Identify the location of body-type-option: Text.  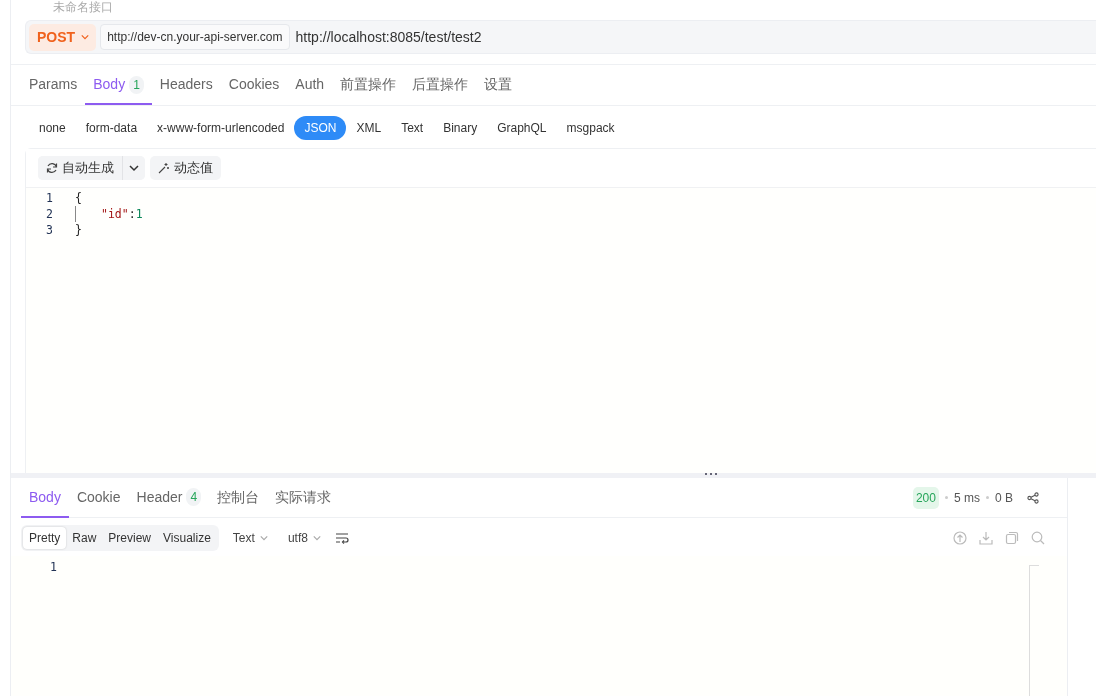
(412, 128).